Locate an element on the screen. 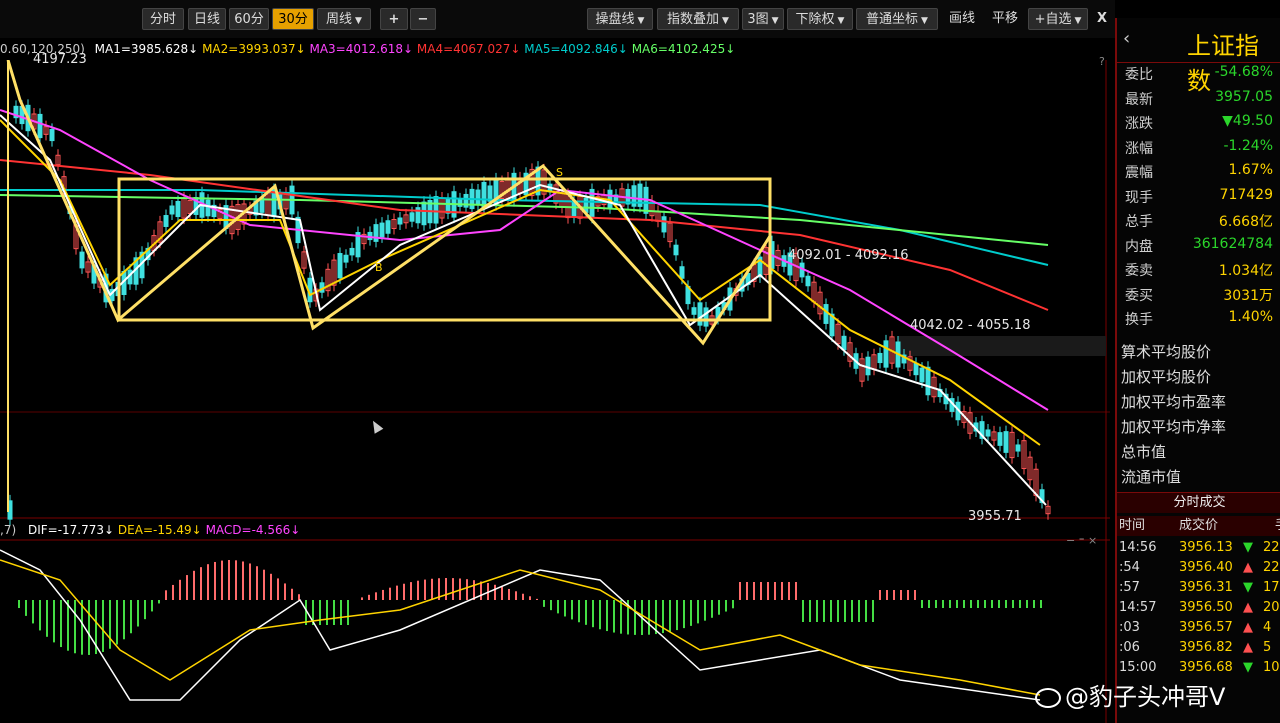 The width and height of the screenshot is (1280, 723). quote-row: 换手 1.40% is located at coordinates (1199, 321).